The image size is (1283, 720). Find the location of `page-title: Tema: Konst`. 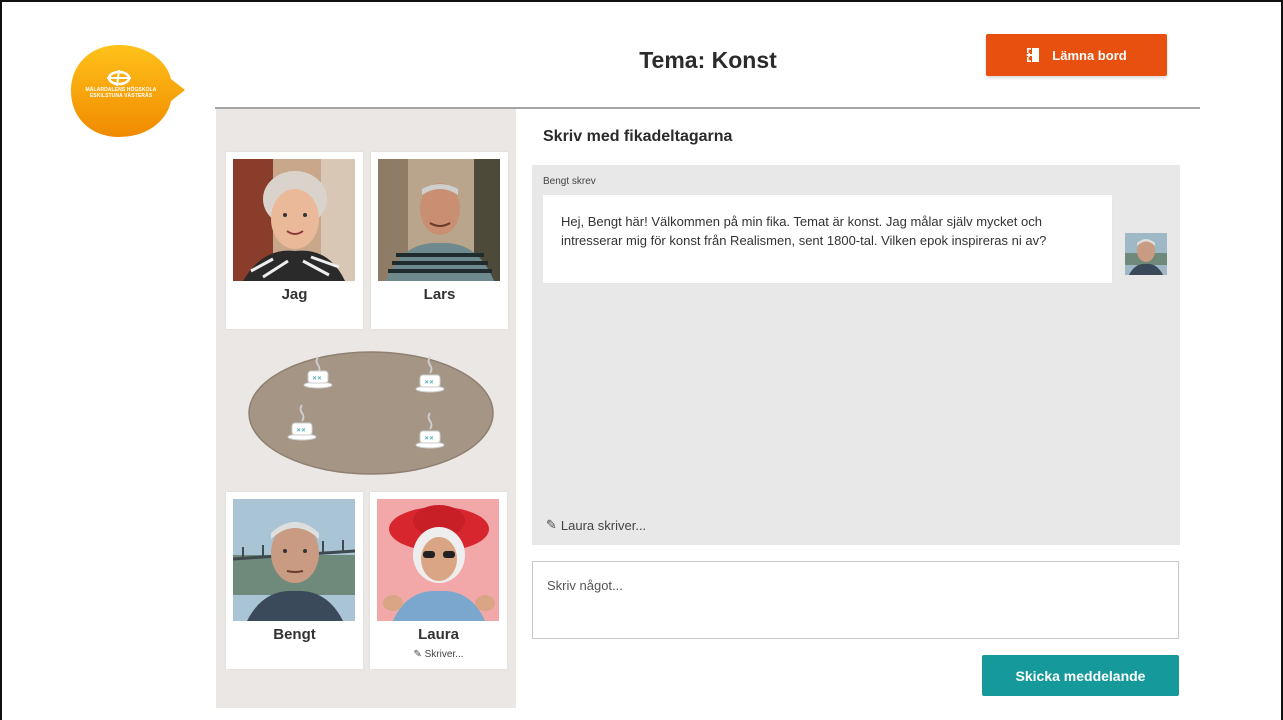

page-title: Tema: Konst is located at coordinates (708, 60).